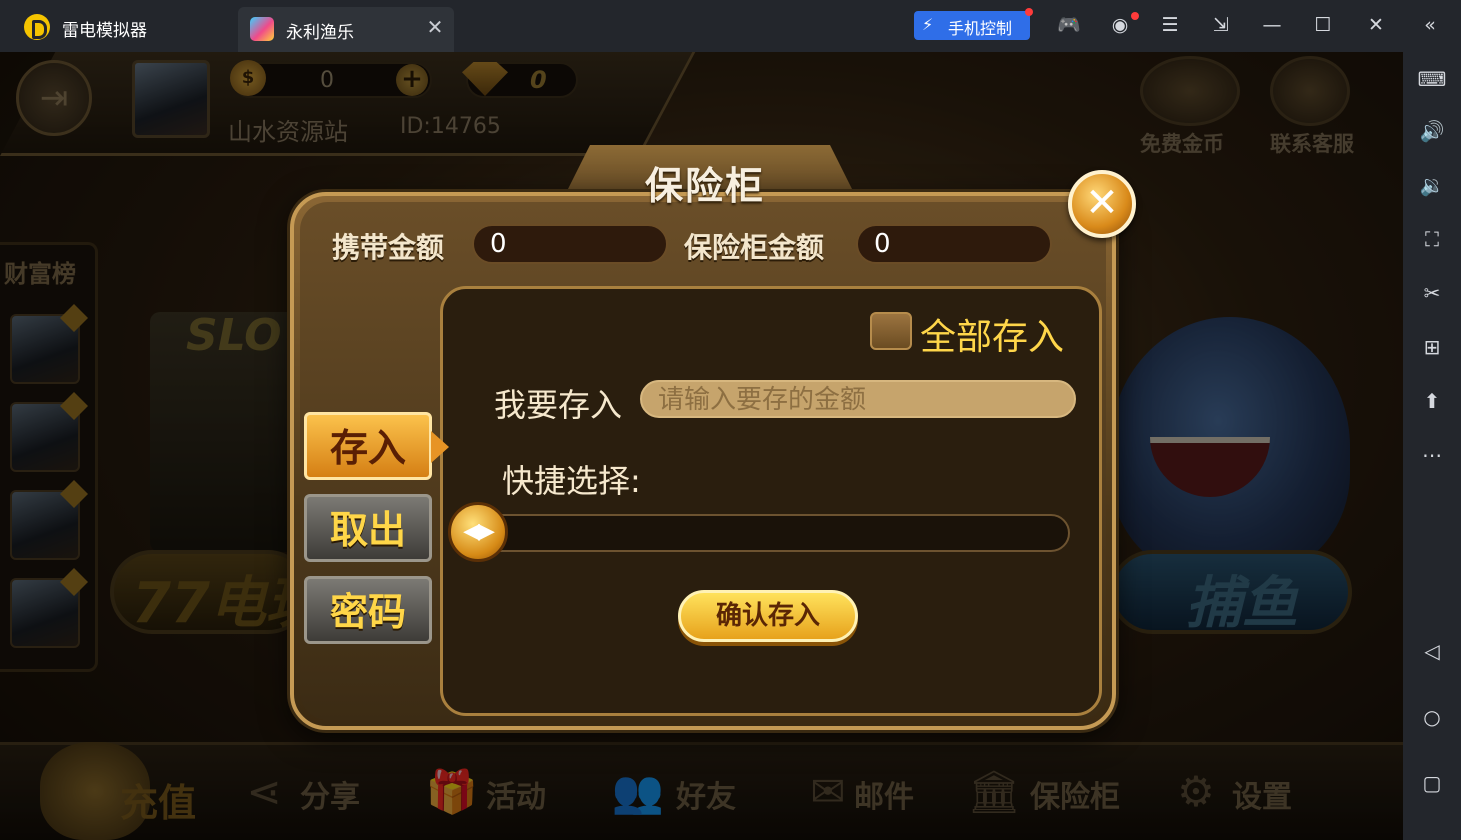 The height and width of the screenshot is (840, 1461). Describe the element at coordinates (1432, 79) in the screenshot. I see `keyboard-icon: ⌨` at that location.